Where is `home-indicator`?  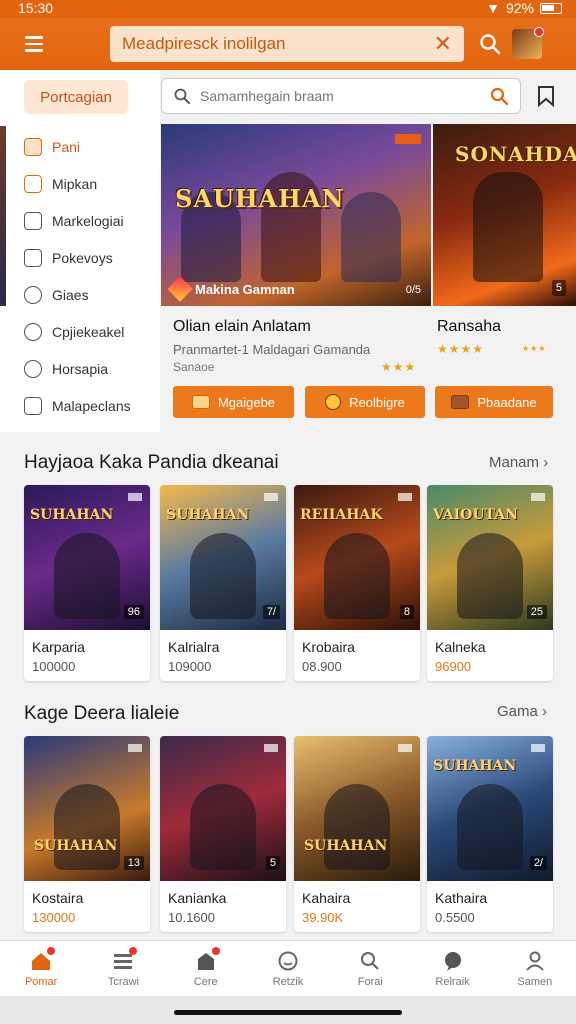
home-indicator is located at coordinates (288, 1012).